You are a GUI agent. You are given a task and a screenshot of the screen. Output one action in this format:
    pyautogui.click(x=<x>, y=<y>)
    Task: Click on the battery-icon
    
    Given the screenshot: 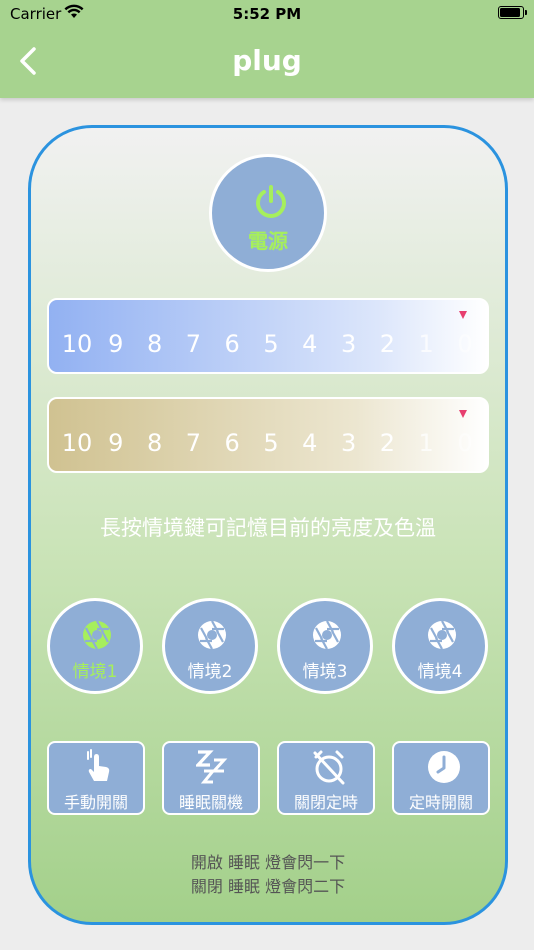 What is the action you would take?
    pyautogui.click(x=512, y=12)
    